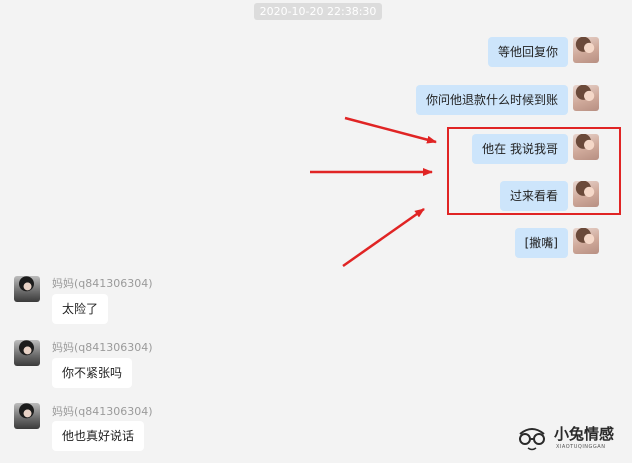  What do you see at coordinates (581, 447) in the screenshot?
I see `watermark-subtitle: XIAOTUQINGGAN` at bounding box center [581, 447].